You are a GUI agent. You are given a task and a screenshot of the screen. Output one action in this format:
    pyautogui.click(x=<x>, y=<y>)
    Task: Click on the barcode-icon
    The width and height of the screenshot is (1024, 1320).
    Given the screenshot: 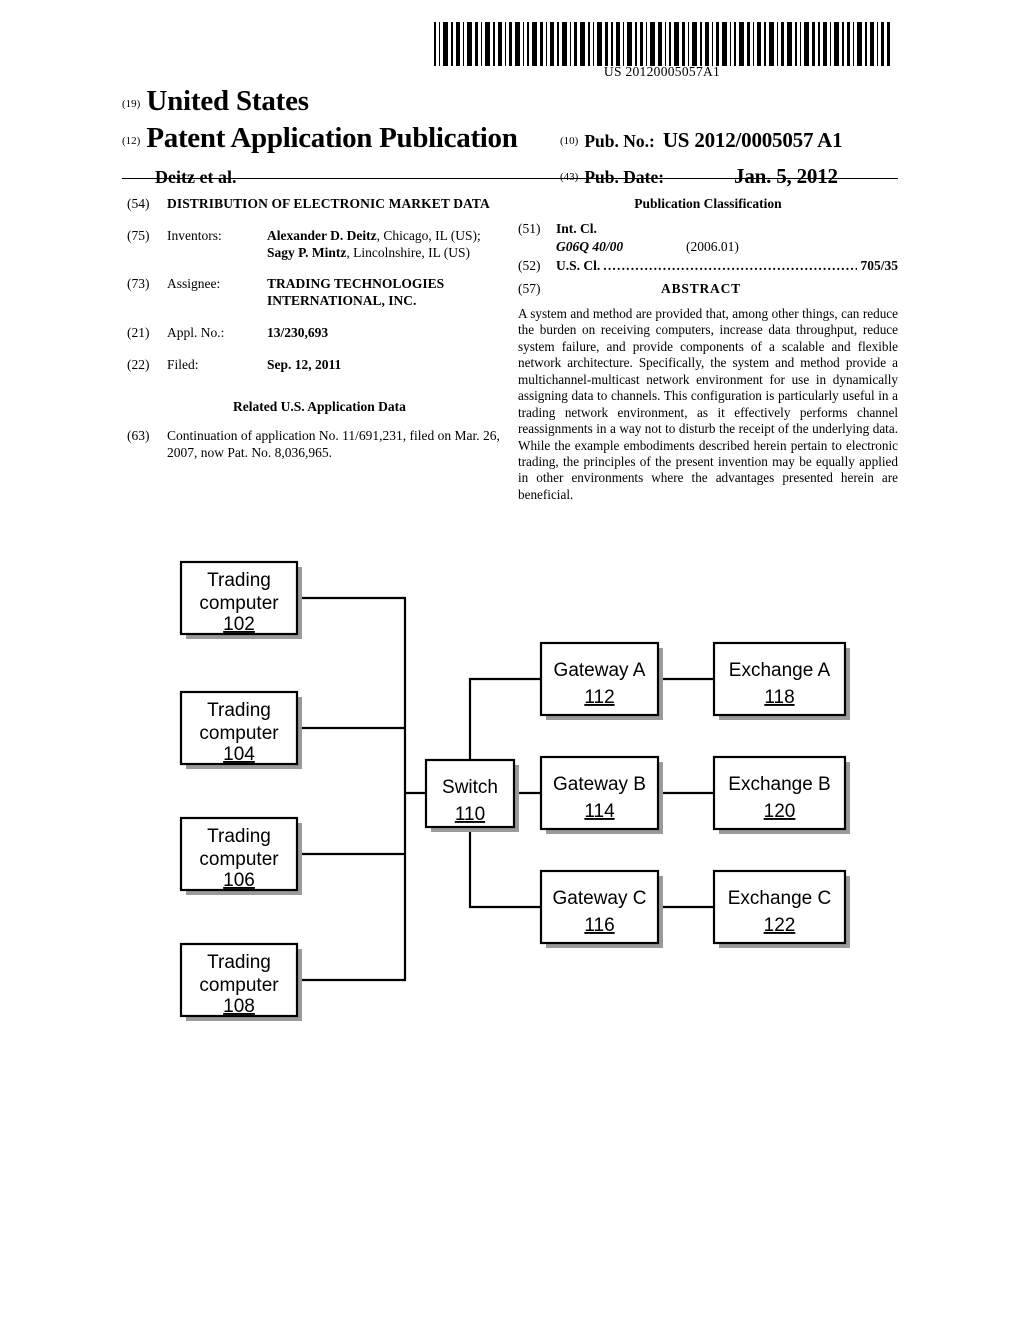 What is the action you would take?
    pyautogui.click(x=662, y=44)
    